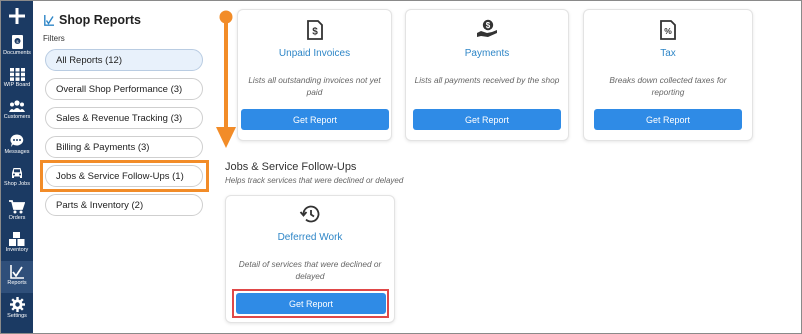  I want to click on filter-overall-shop-performance: Overall Shop Performance (3), so click(124, 89).